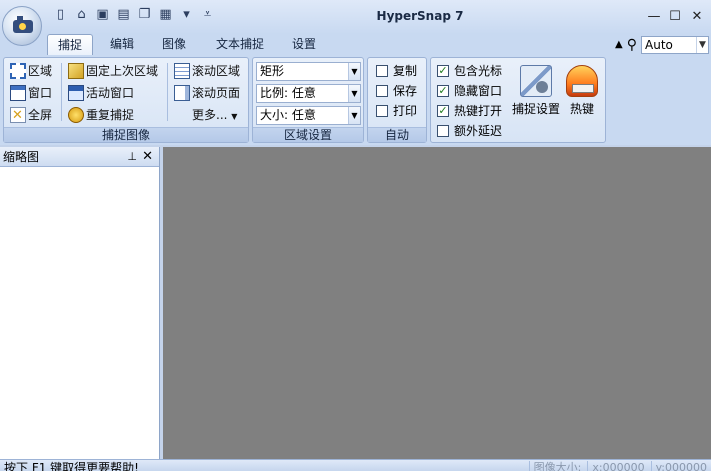  What do you see at coordinates (207, 71) in the screenshot?
I see `scroll-region-button: 滚动区域` at bounding box center [207, 71].